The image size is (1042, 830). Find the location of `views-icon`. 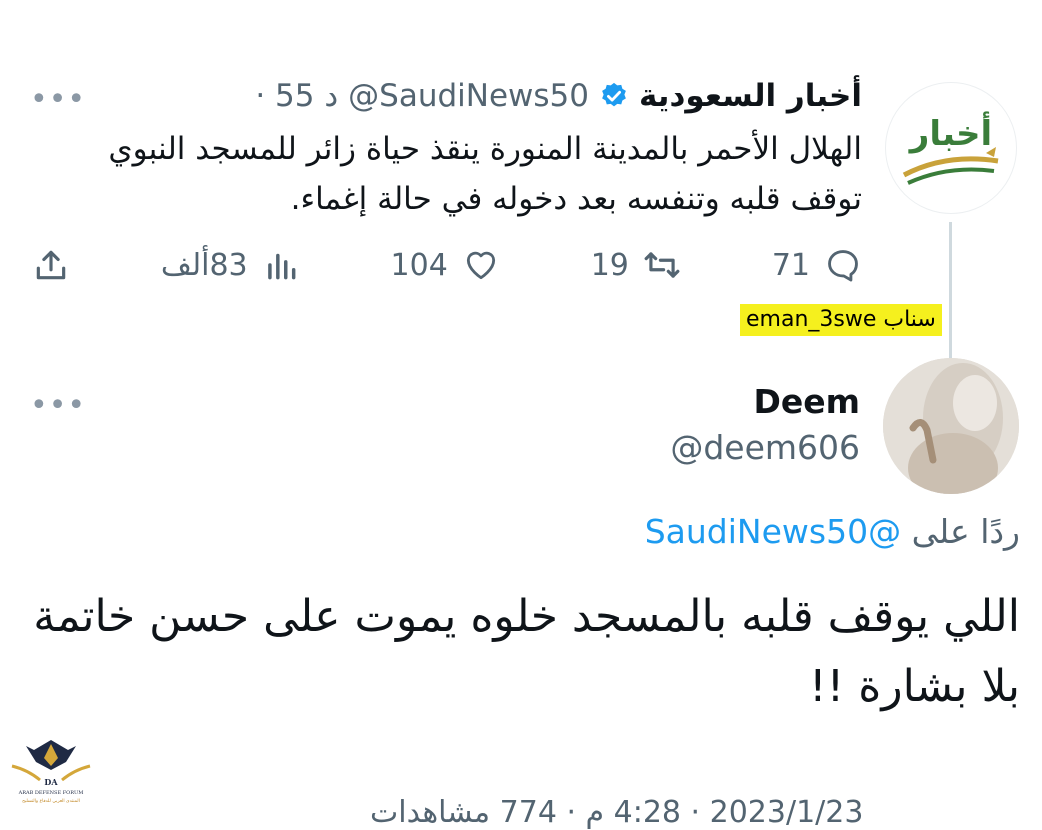

views-icon is located at coordinates (281, 266).